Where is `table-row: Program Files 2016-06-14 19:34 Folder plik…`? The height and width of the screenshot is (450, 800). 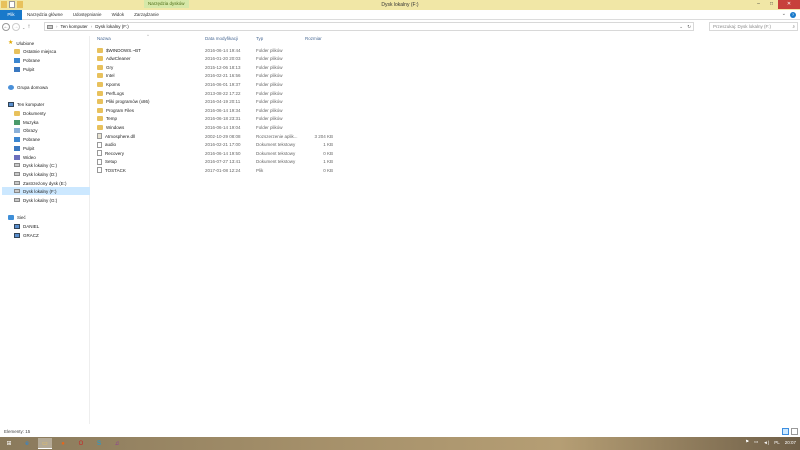 table-row: Program Files 2016-06-14 19:34 Folder plik… is located at coordinates (447, 110).